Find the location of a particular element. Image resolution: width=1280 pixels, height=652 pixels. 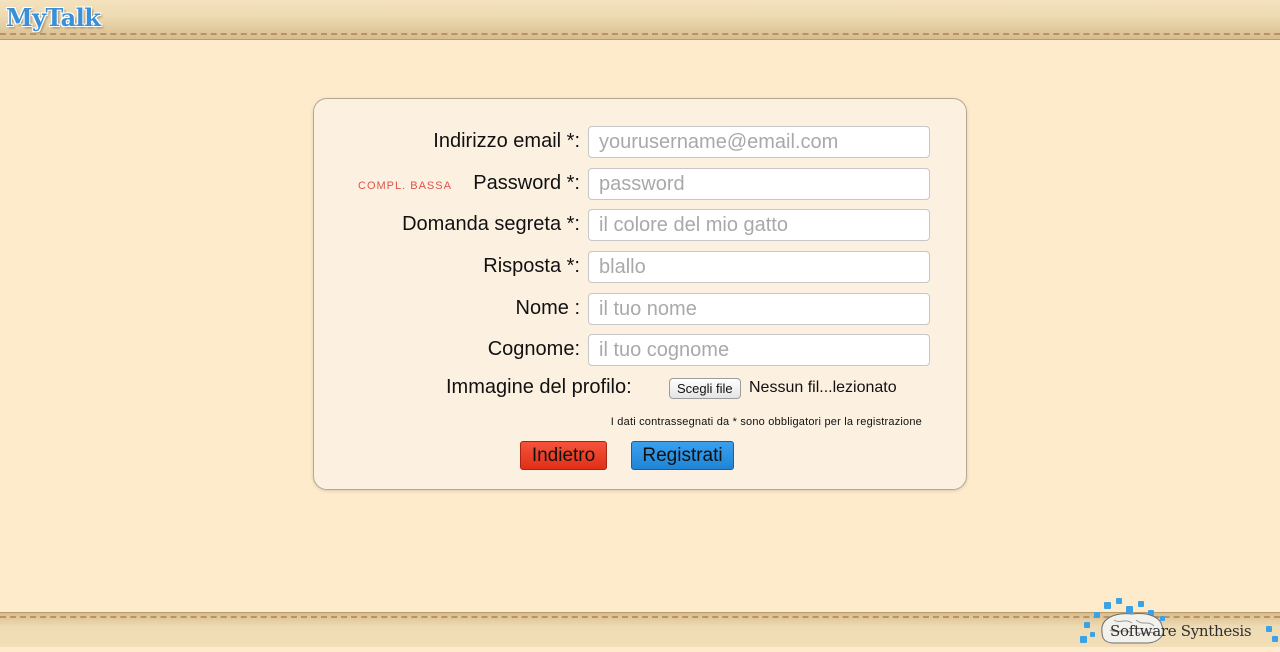

choose-file-button: Scegli file is located at coordinates (705, 388).